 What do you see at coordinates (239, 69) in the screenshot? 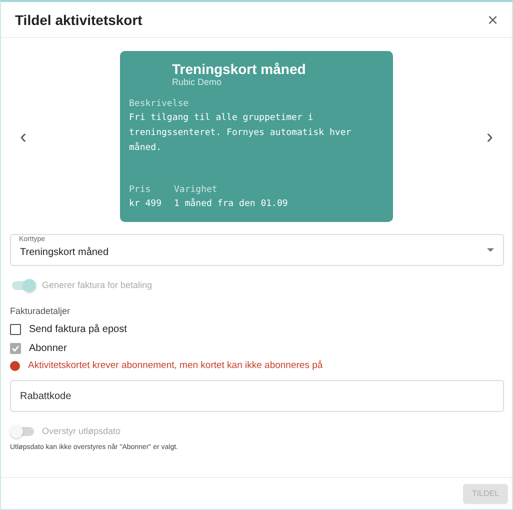
I see `card-title: Treningskort måned` at bounding box center [239, 69].